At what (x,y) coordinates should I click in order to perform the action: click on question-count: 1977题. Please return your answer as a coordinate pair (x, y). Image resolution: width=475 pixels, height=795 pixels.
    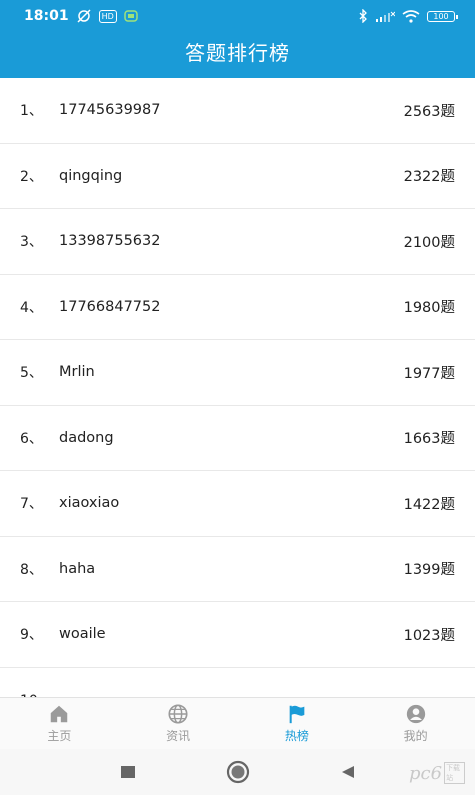
    Looking at the image, I should click on (429, 373).